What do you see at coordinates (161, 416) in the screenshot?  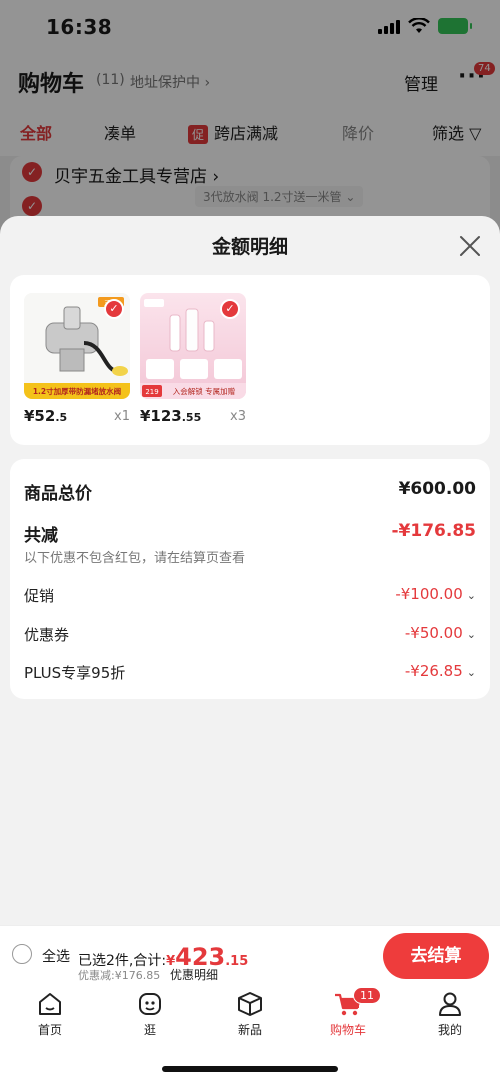 I see `product-price-main: ¥123` at bounding box center [161, 416].